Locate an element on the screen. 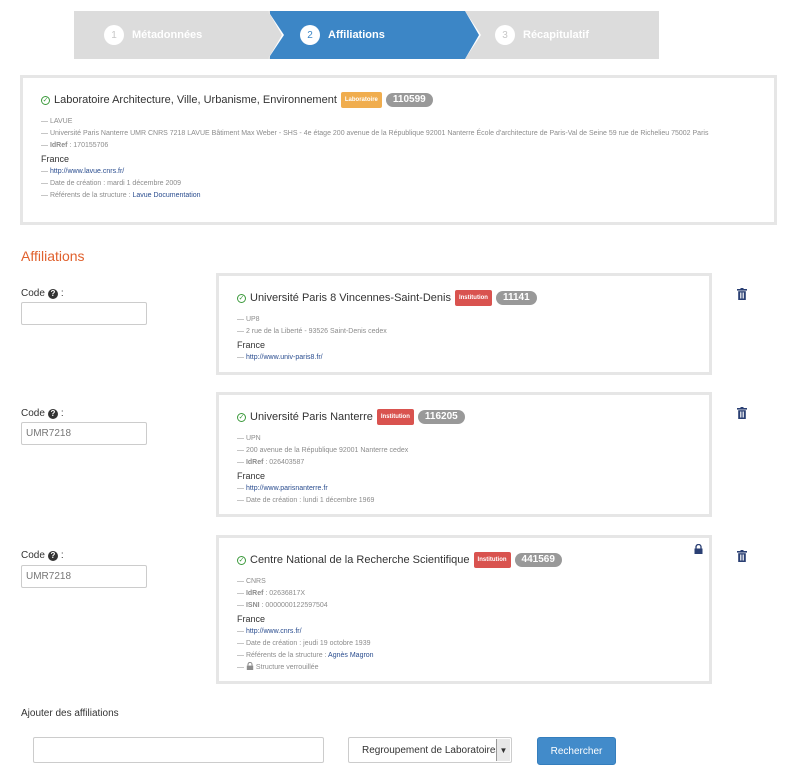 Image resolution: width=786 pixels, height=778 pixels. id-badge: 11141 is located at coordinates (516, 298).